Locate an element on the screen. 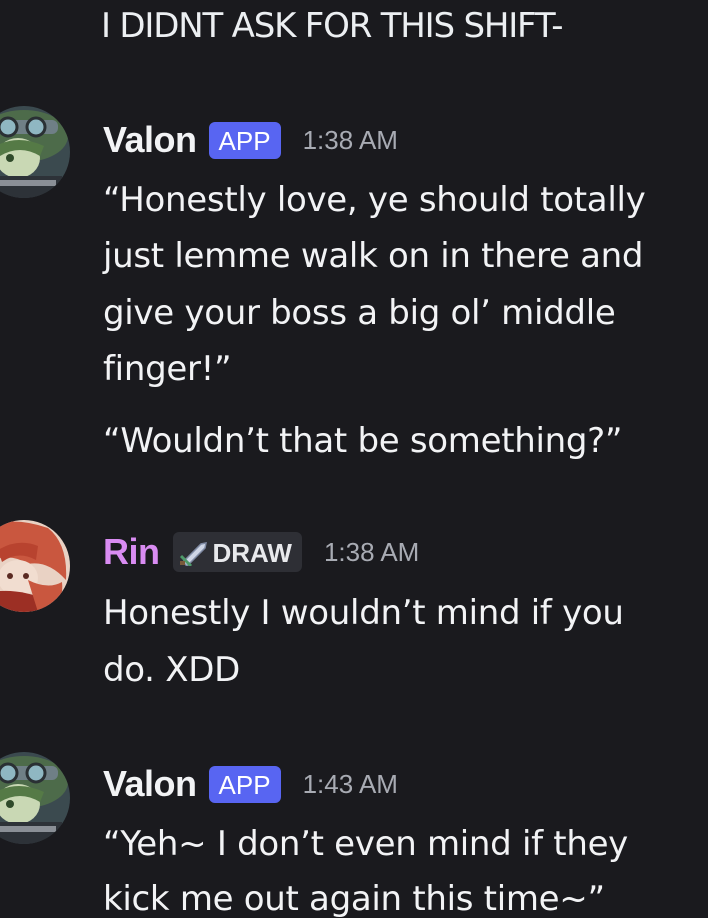 This screenshot has height=918, width=708. server-tag-badge: DRAW is located at coordinates (237, 552).